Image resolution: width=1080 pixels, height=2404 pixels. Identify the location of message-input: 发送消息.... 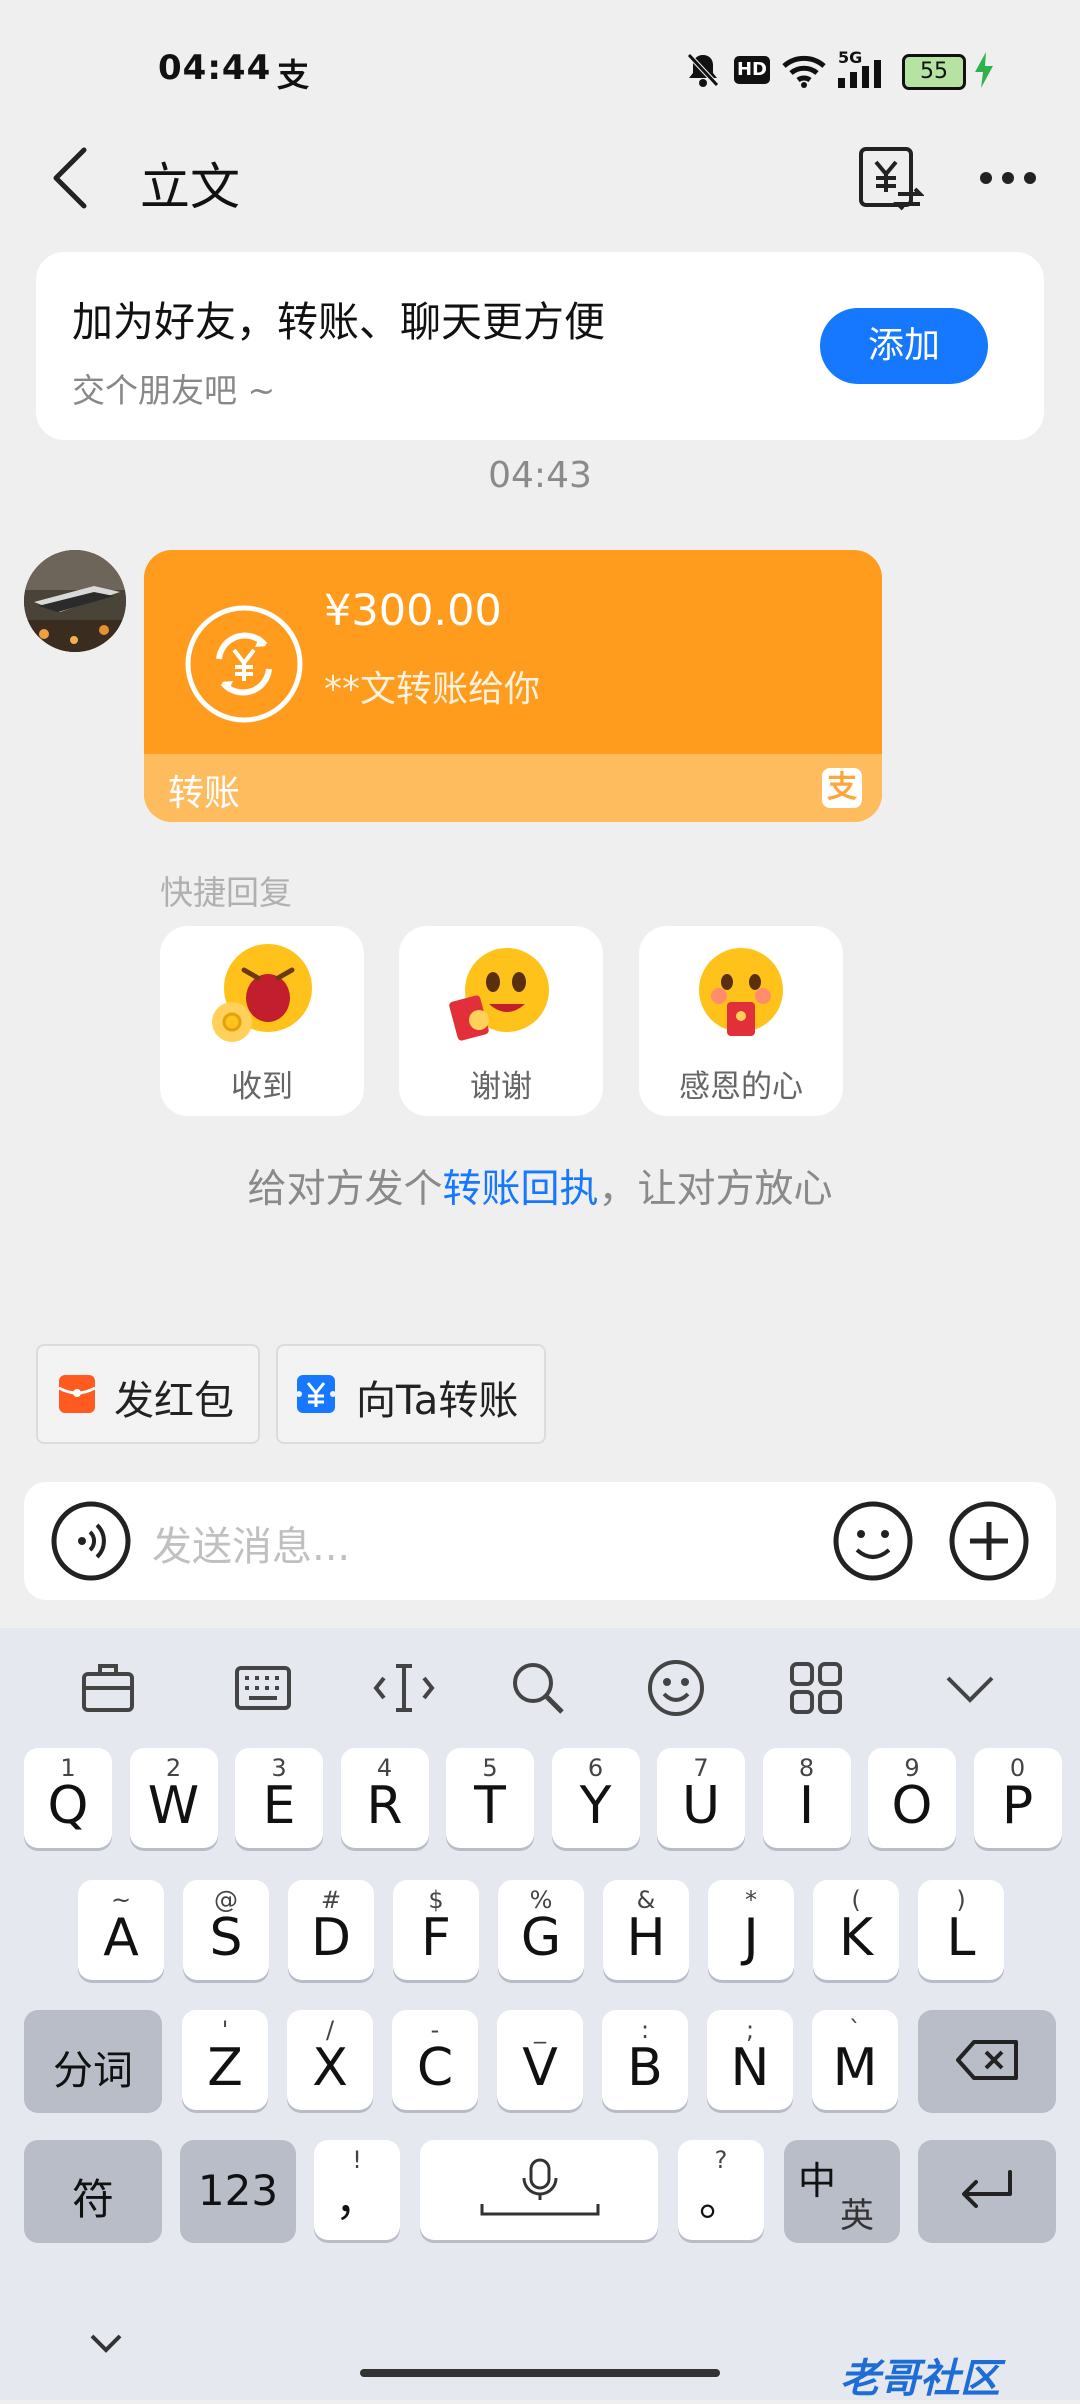
(251, 1543).